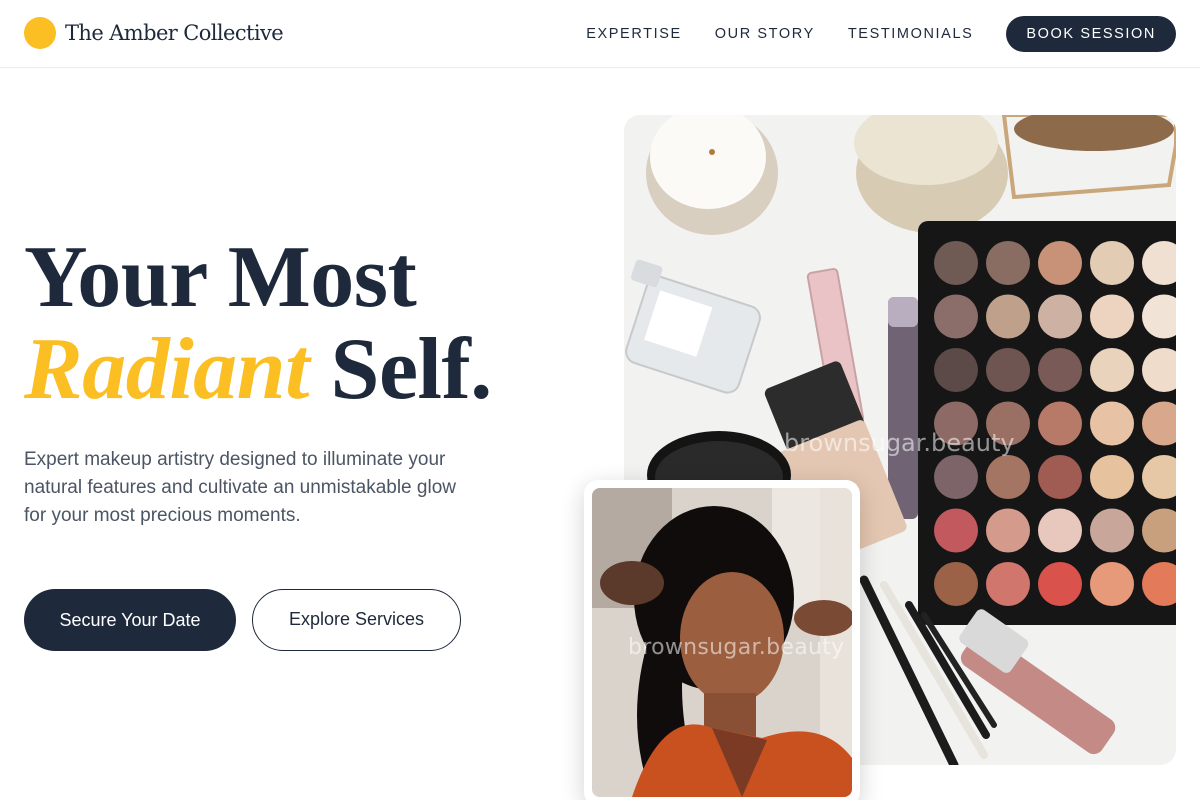  I want to click on hero-title-line1: Your Most, so click(220, 277).